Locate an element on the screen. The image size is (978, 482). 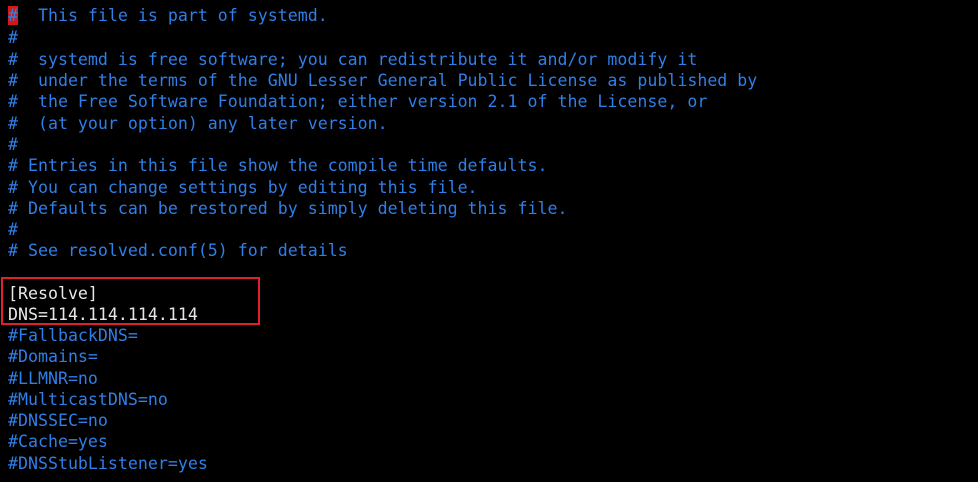
text-cursor: # is located at coordinates (13, 15).